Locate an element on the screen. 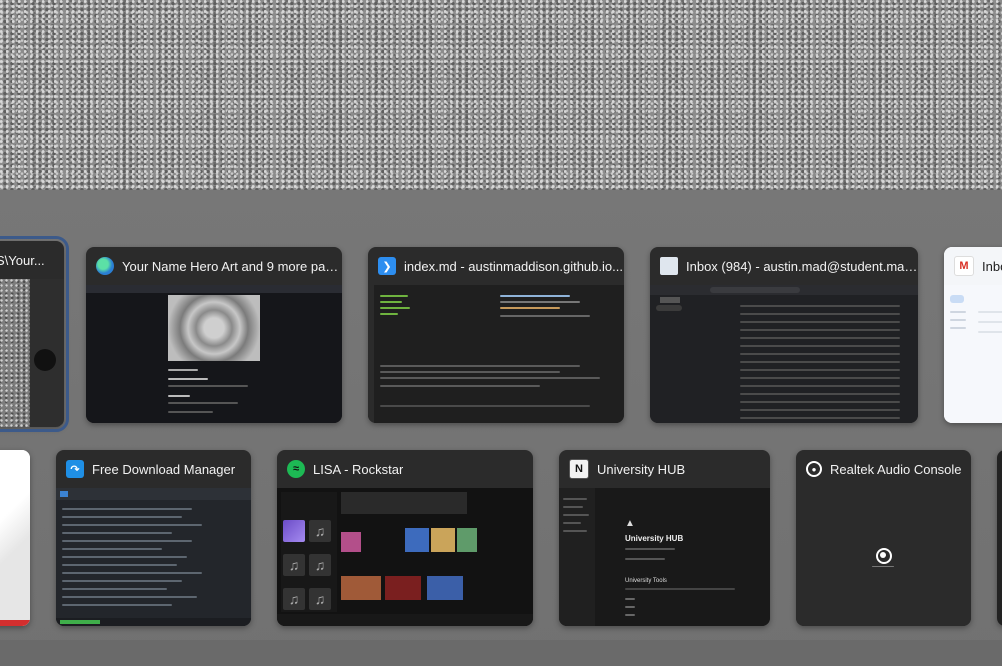 This screenshot has height=666, width=1002. window-card-realtek: ● Realtek Audio Console is located at coordinates (883, 538).